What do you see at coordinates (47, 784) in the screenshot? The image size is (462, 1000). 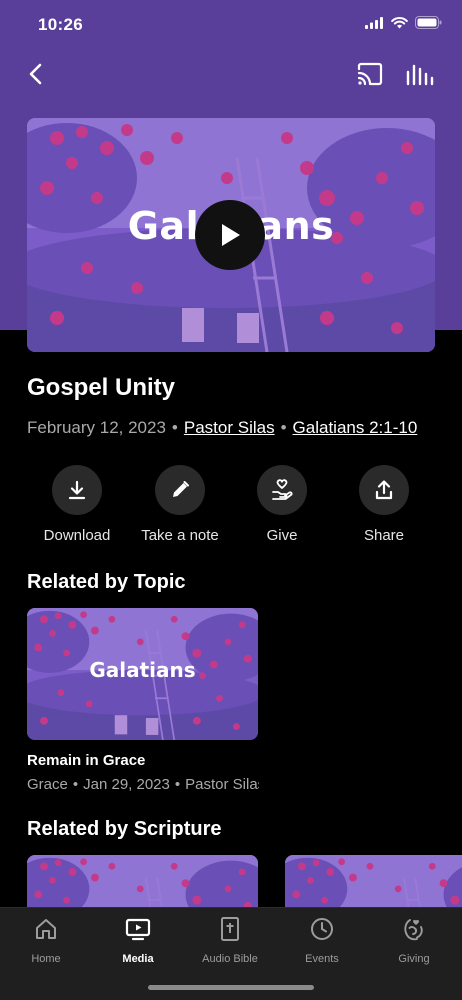 I see `card-series: Grace` at bounding box center [47, 784].